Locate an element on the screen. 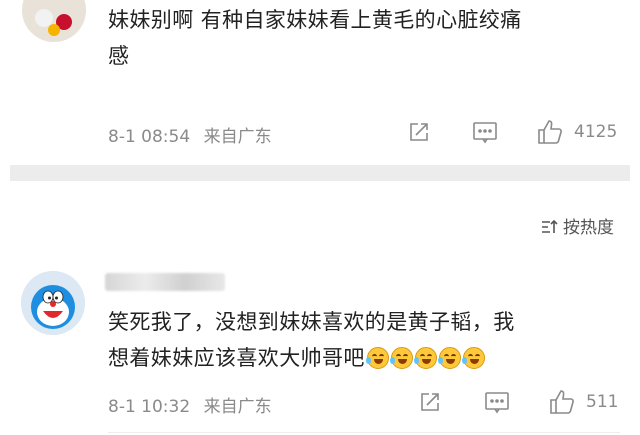  comment-date: 8-1 08:54 is located at coordinates (149, 137).